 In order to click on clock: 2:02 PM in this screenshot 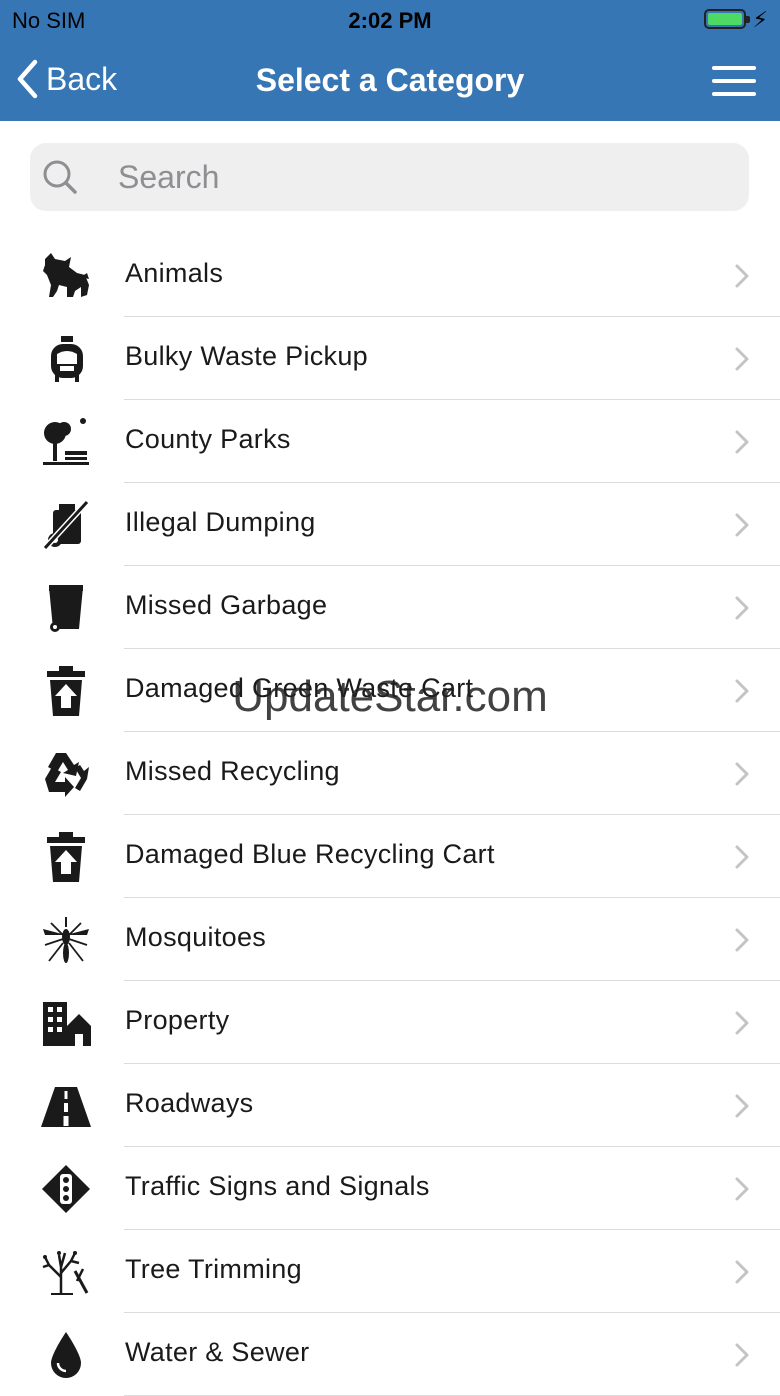, I will do `click(390, 20)`.